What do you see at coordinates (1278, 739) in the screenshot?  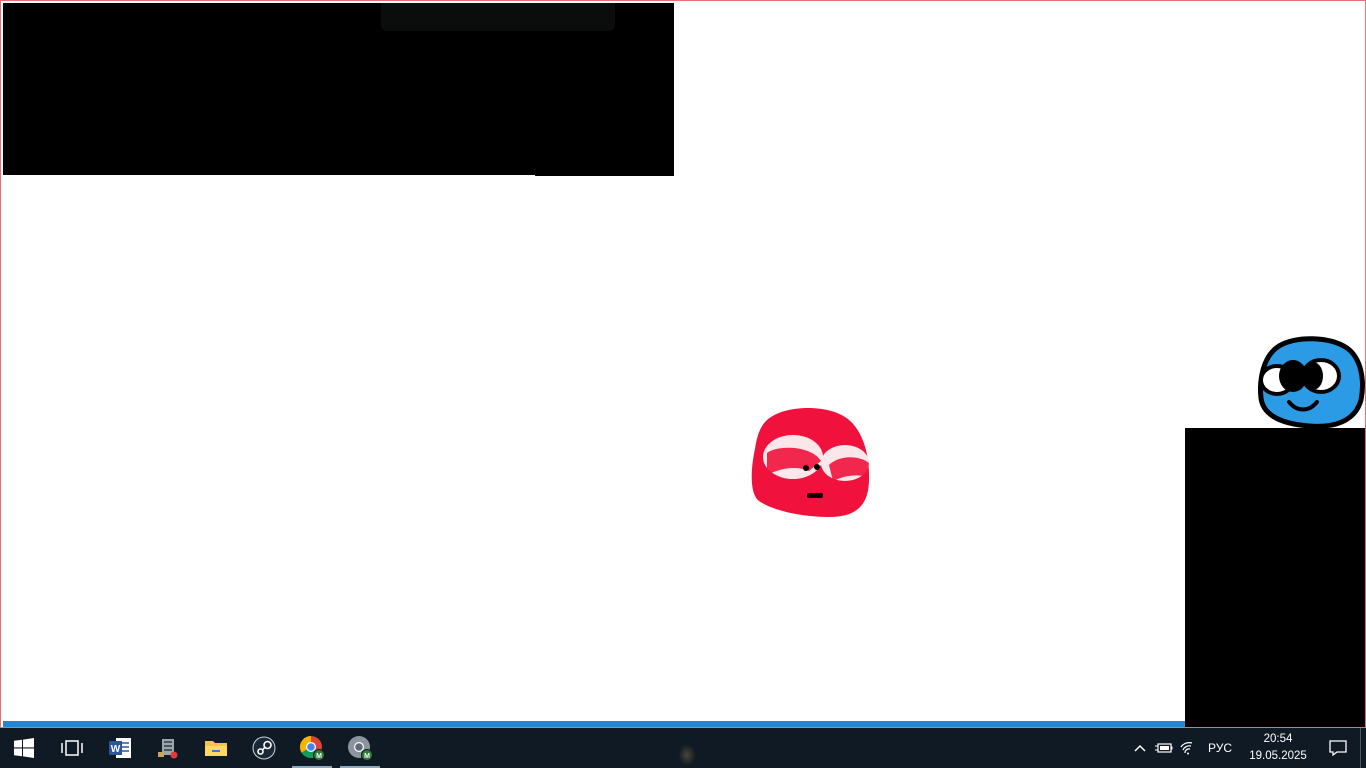 I see `clock-time: 20:54` at bounding box center [1278, 739].